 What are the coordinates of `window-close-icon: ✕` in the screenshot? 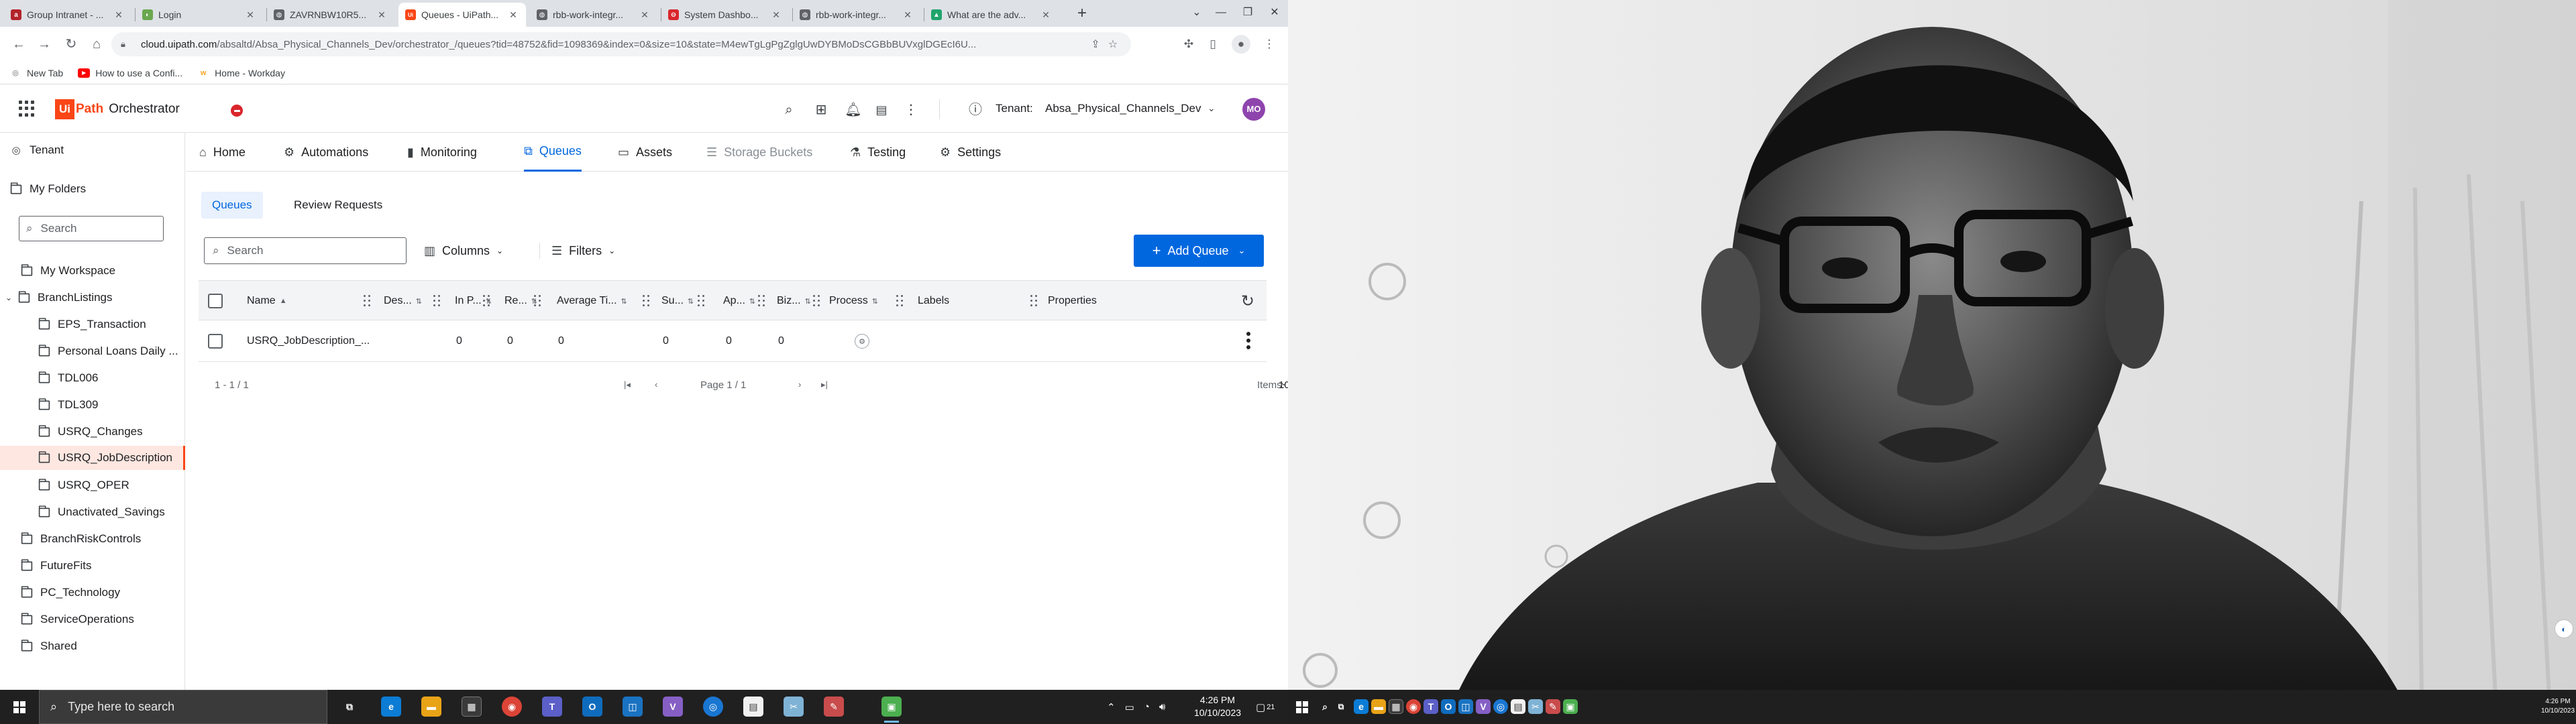 It's located at (1274, 13).